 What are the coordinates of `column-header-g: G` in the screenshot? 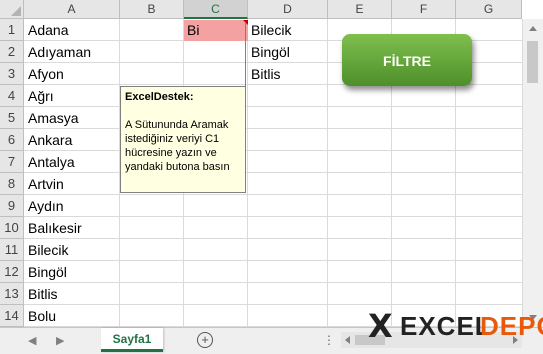 It's located at (489, 9).